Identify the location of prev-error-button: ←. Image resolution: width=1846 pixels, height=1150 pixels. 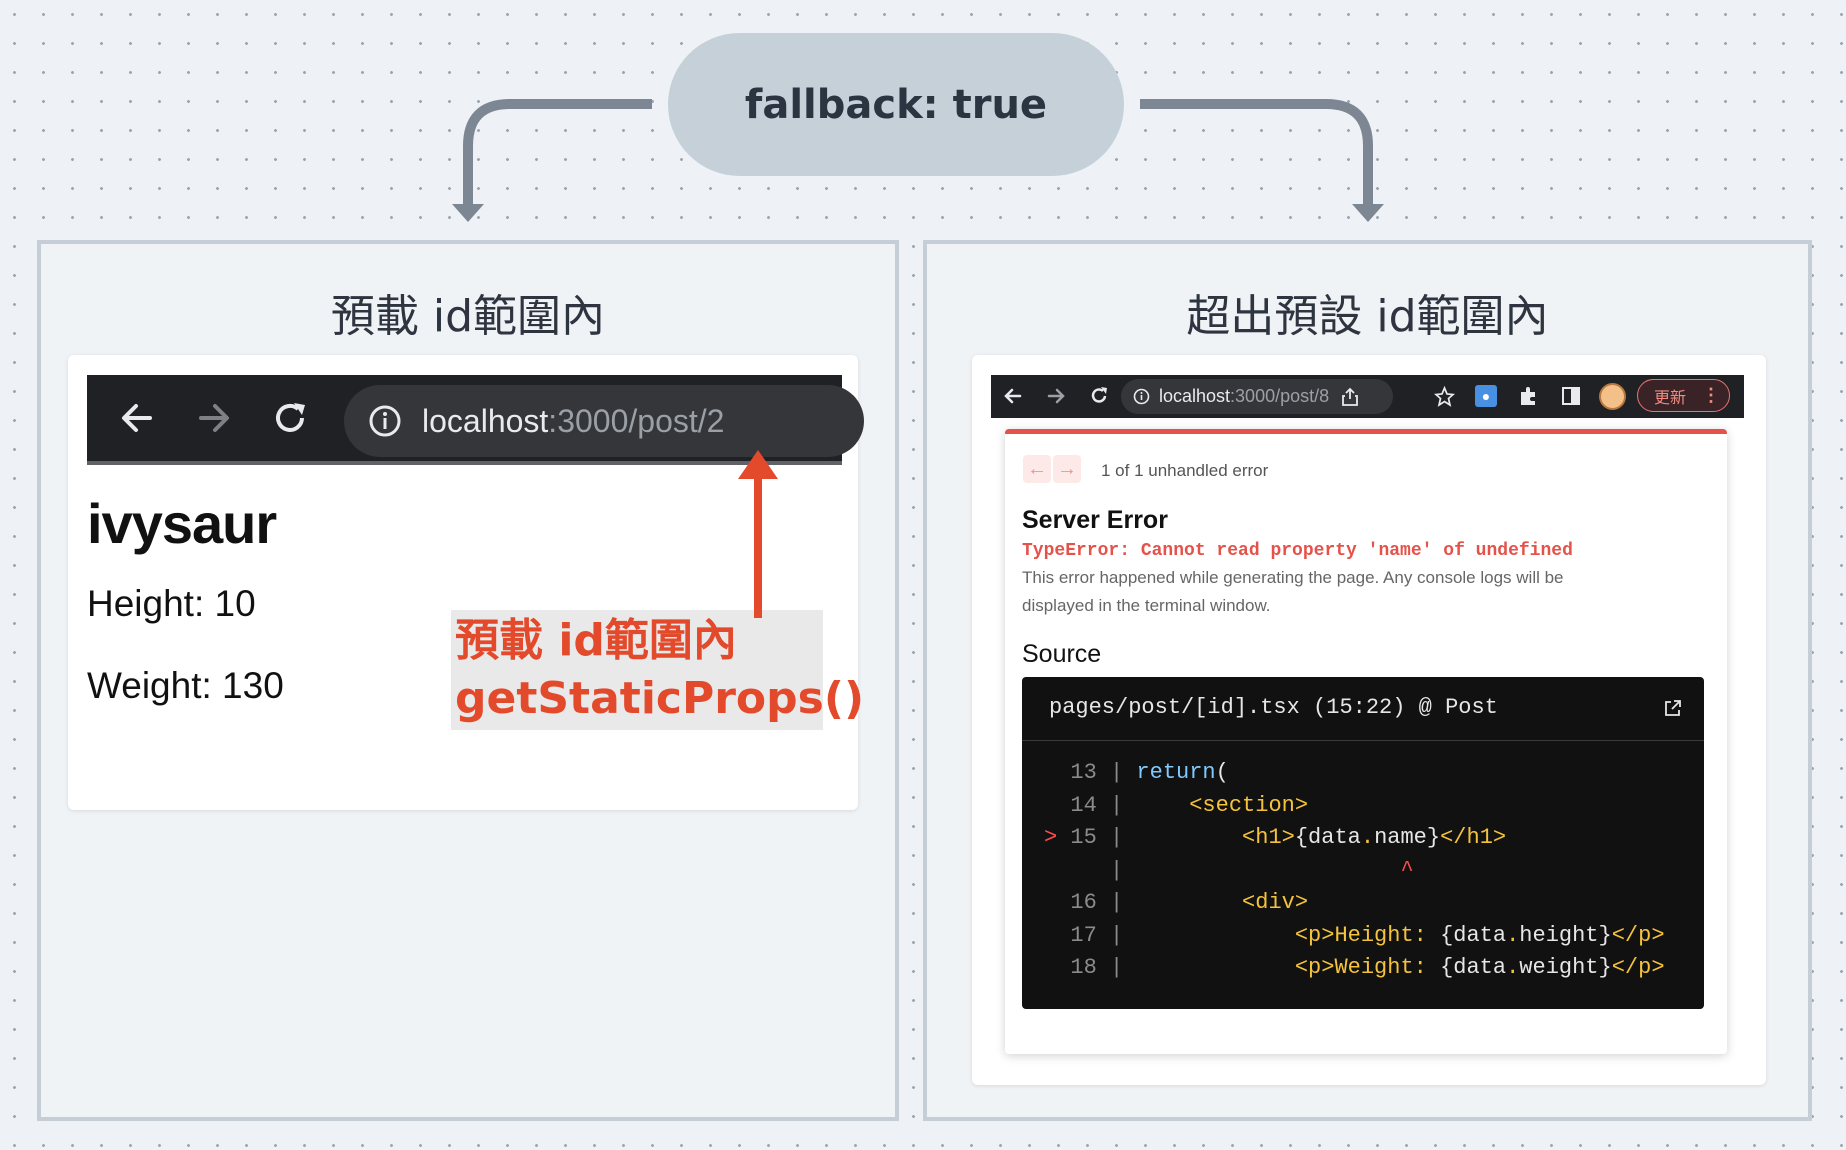
(1037, 469).